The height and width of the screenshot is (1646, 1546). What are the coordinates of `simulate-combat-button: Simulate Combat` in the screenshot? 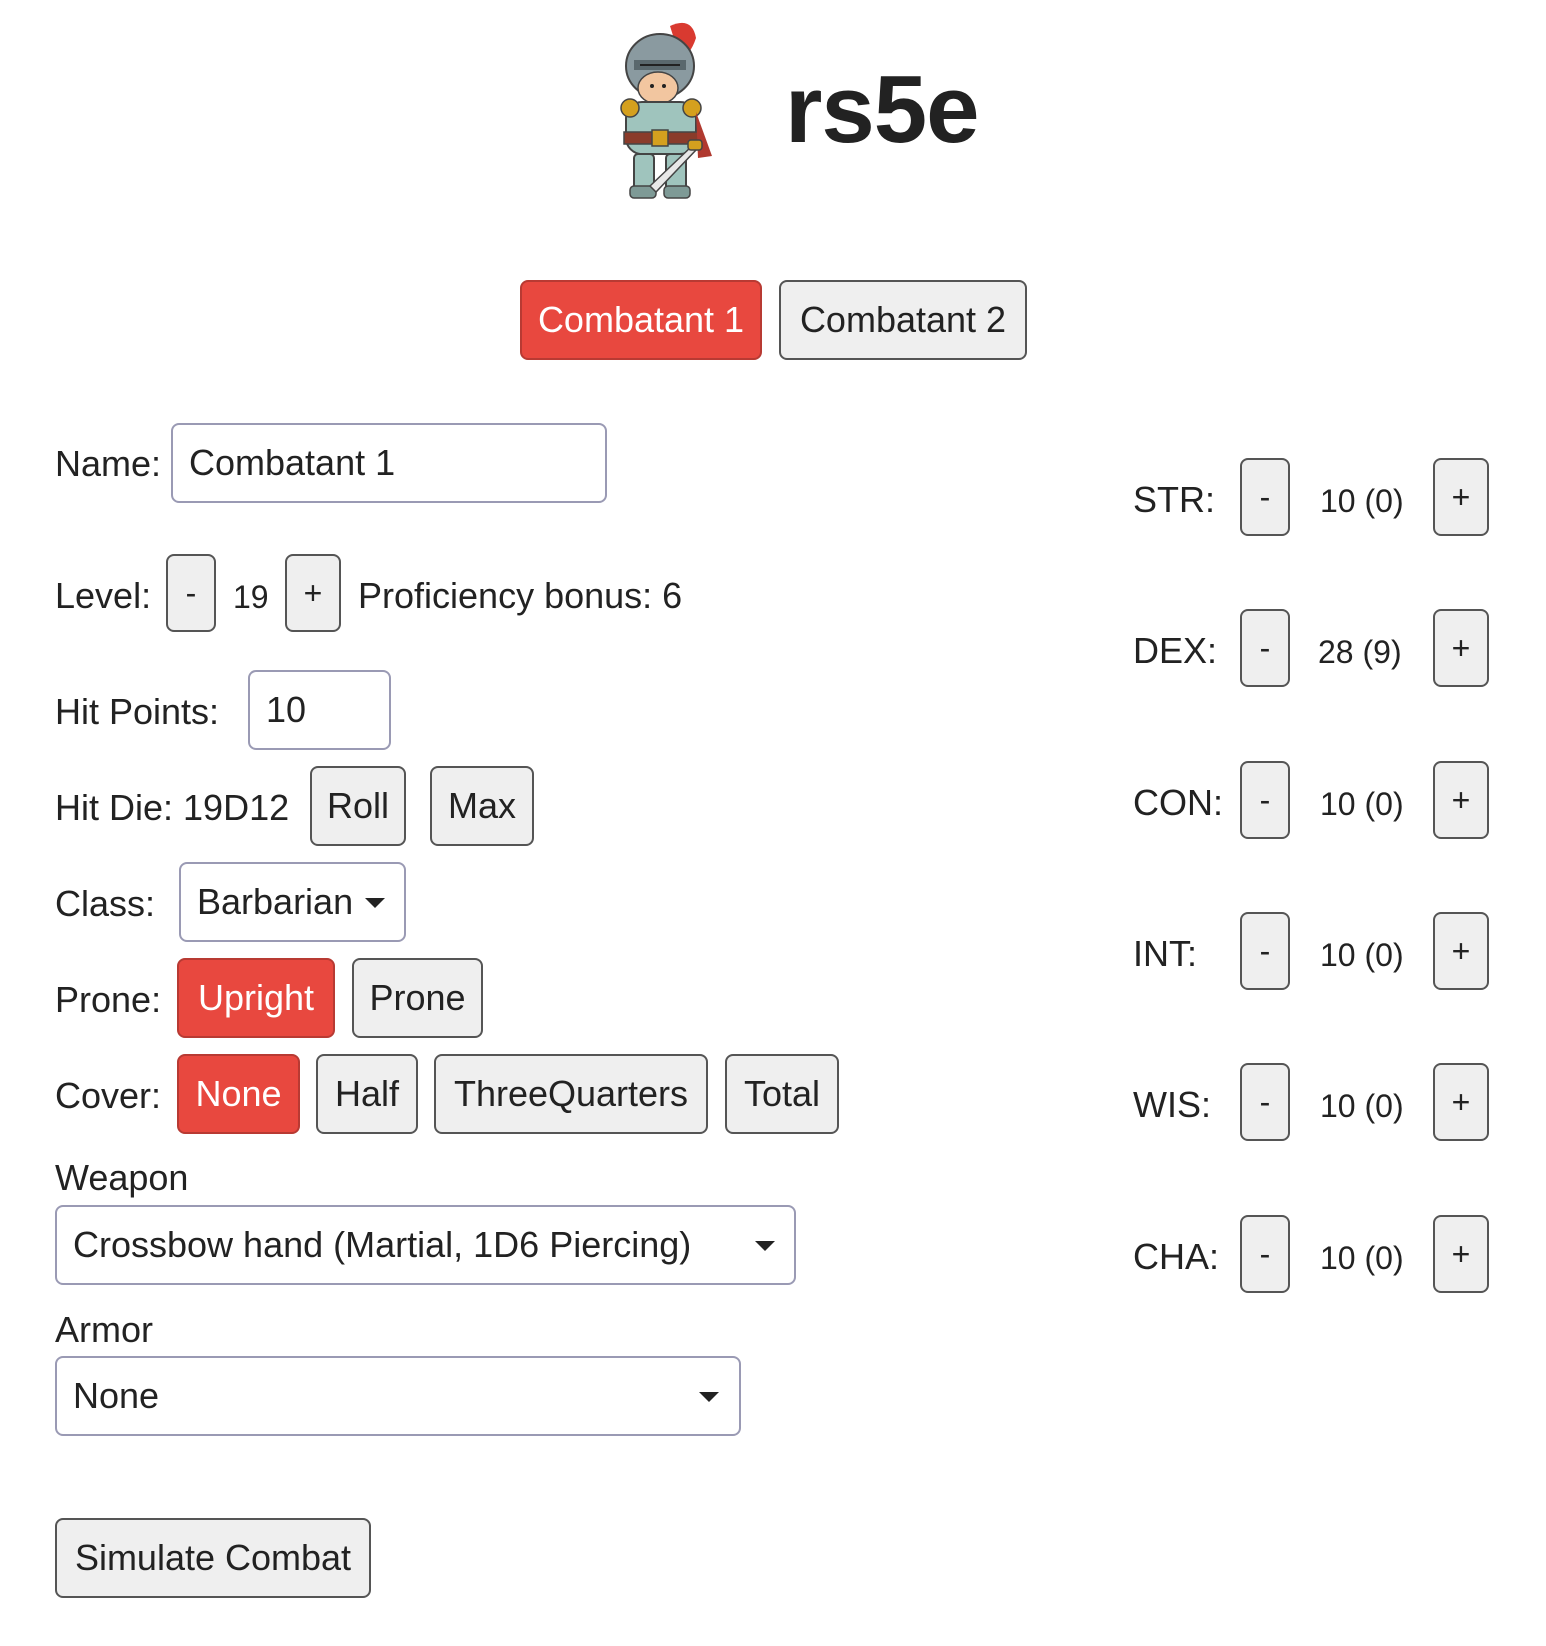 It's located at (213, 1558).